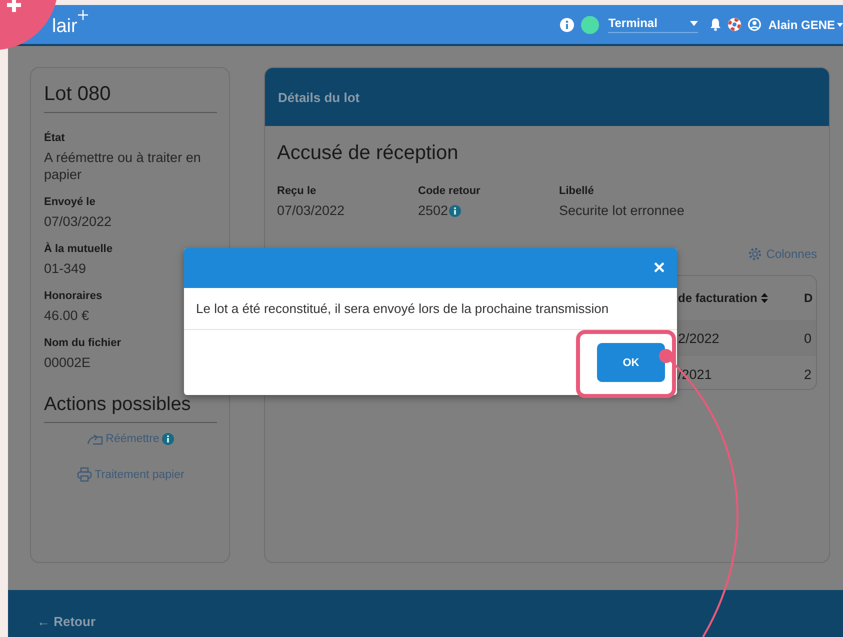  What do you see at coordinates (631, 362) in the screenshot?
I see `ok-button: OK` at bounding box center [631, 362].